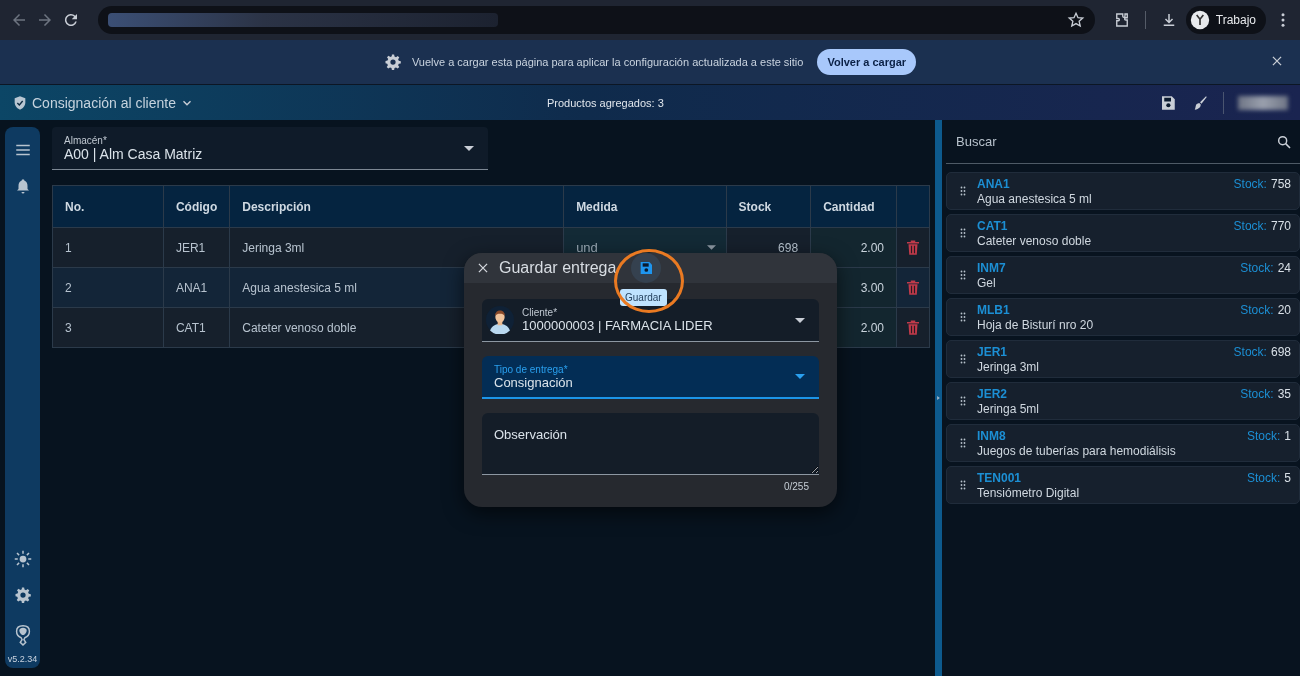 The height and width of the screenshot is (676, 1300). I want to click on stock-value: 5, so click(1287, 477).